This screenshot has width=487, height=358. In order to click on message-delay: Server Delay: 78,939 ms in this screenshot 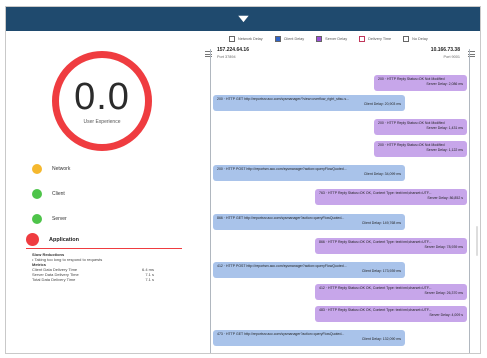, I will do `click(443, 247)`.